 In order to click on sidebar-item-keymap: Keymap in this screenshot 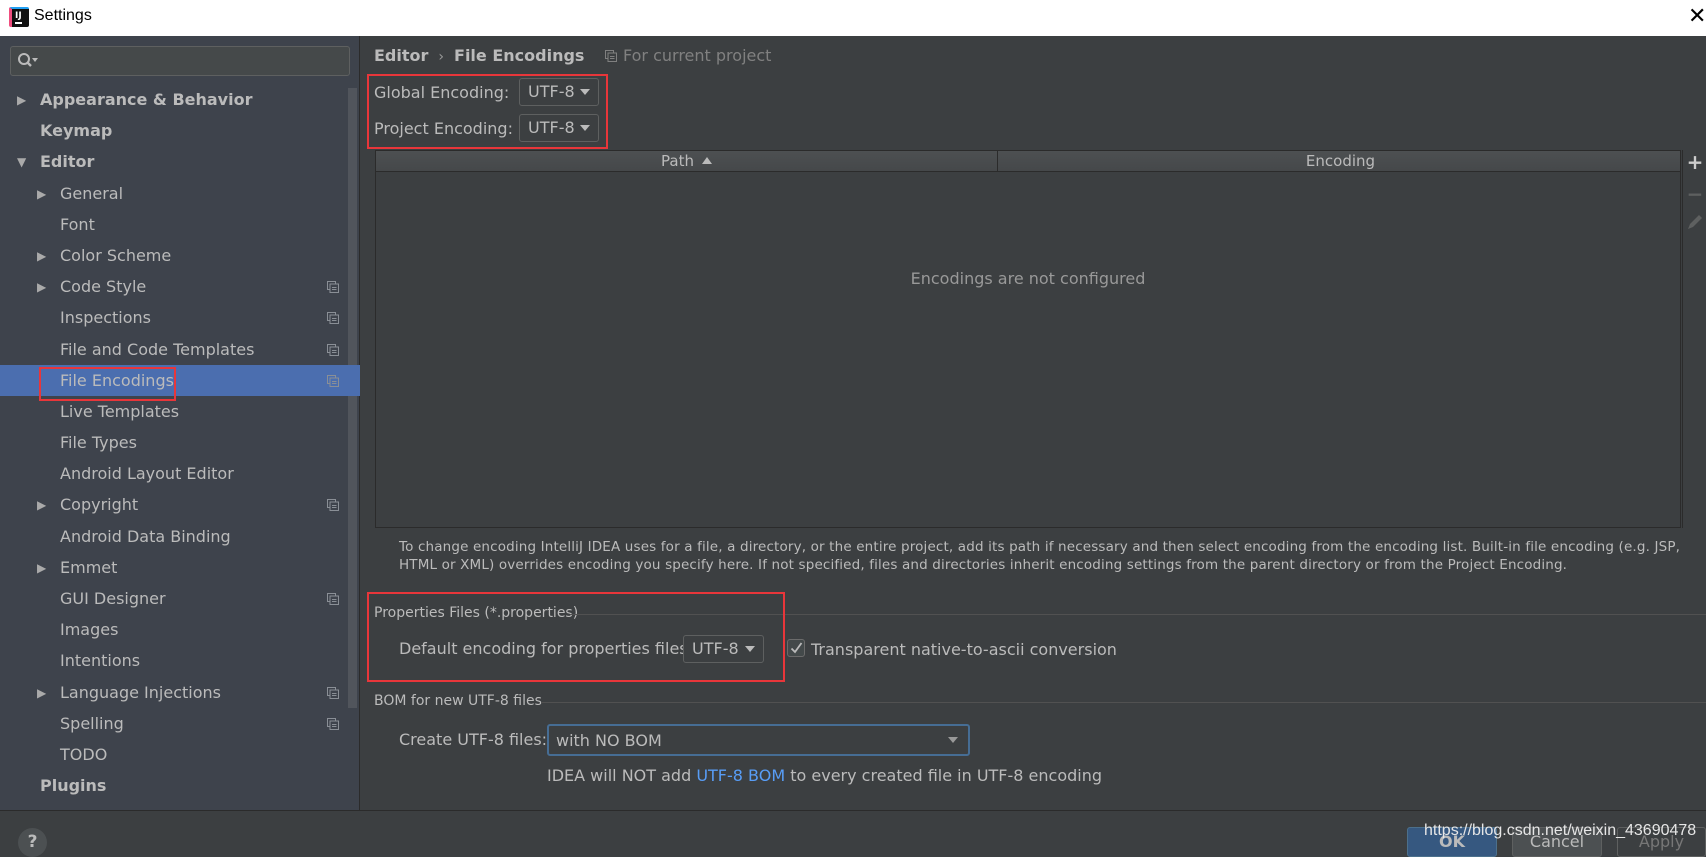, I will do `click(180, 130)`.